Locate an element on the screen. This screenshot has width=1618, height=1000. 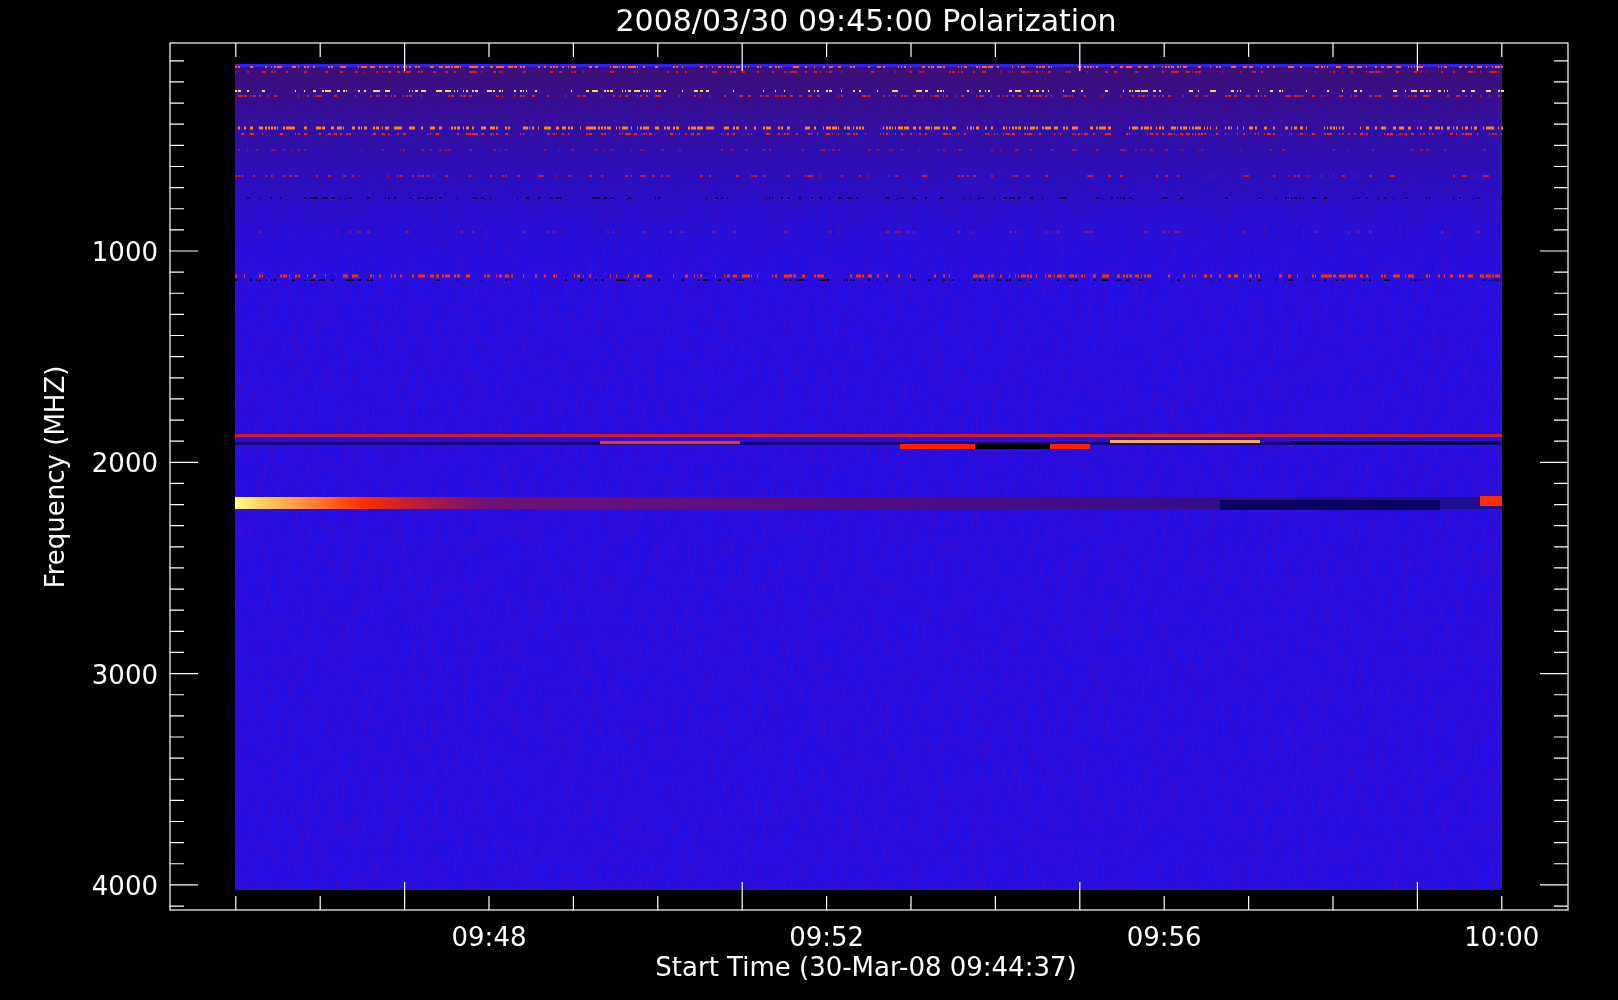
x-tick-label: 09:48 is located at coordinates (489, 937).